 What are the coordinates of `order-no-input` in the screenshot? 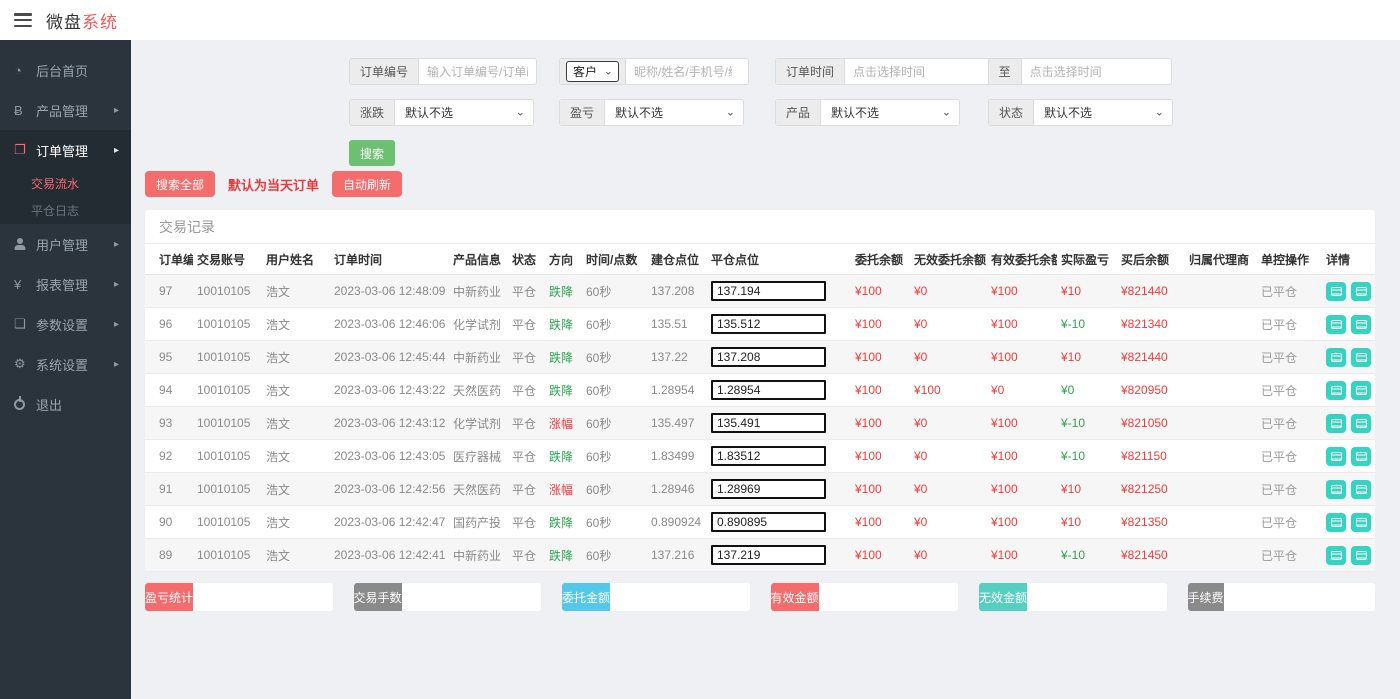 It's located at (477, 71).